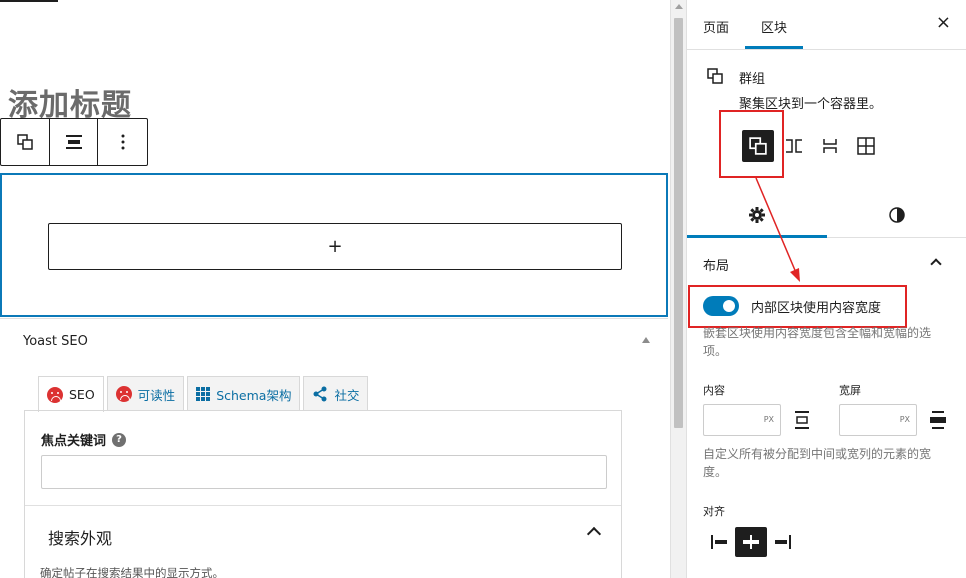 This screenshot has width=966, height=578. I want to click on focus-keyword-input, so click(324, 472).